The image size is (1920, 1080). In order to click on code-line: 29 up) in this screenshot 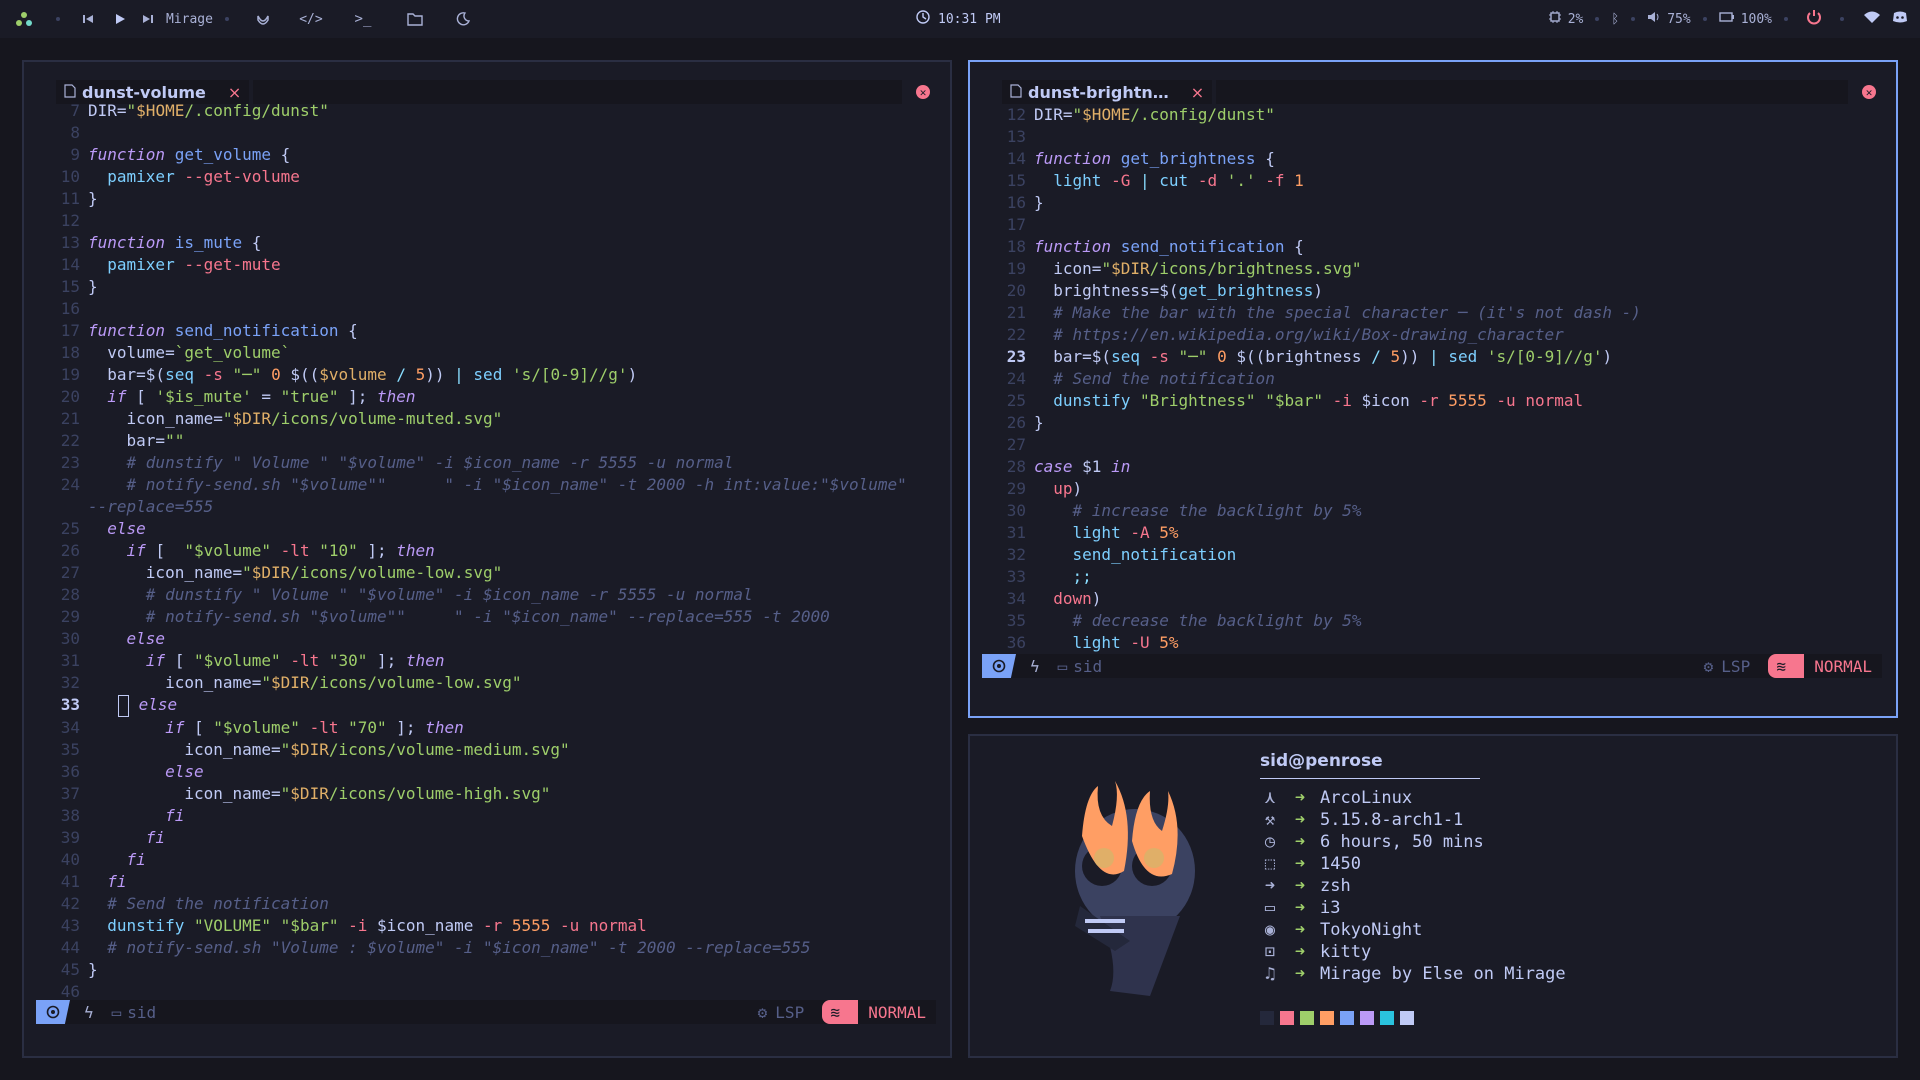, I will do `click(1431, 489)`.